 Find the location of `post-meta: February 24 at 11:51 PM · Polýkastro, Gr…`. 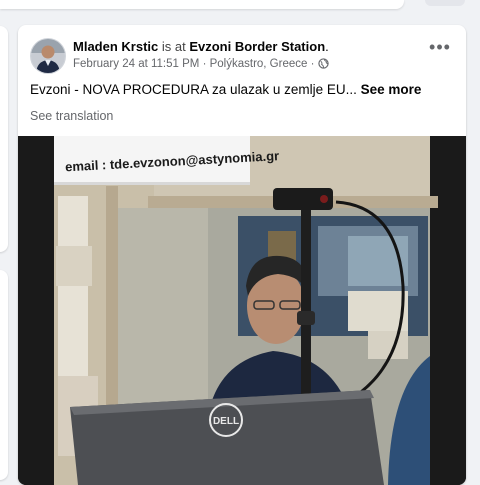

post-meta: February 24 at 11:51 PM · Polýkastro, Gr… is located at coordinates (201, 65).